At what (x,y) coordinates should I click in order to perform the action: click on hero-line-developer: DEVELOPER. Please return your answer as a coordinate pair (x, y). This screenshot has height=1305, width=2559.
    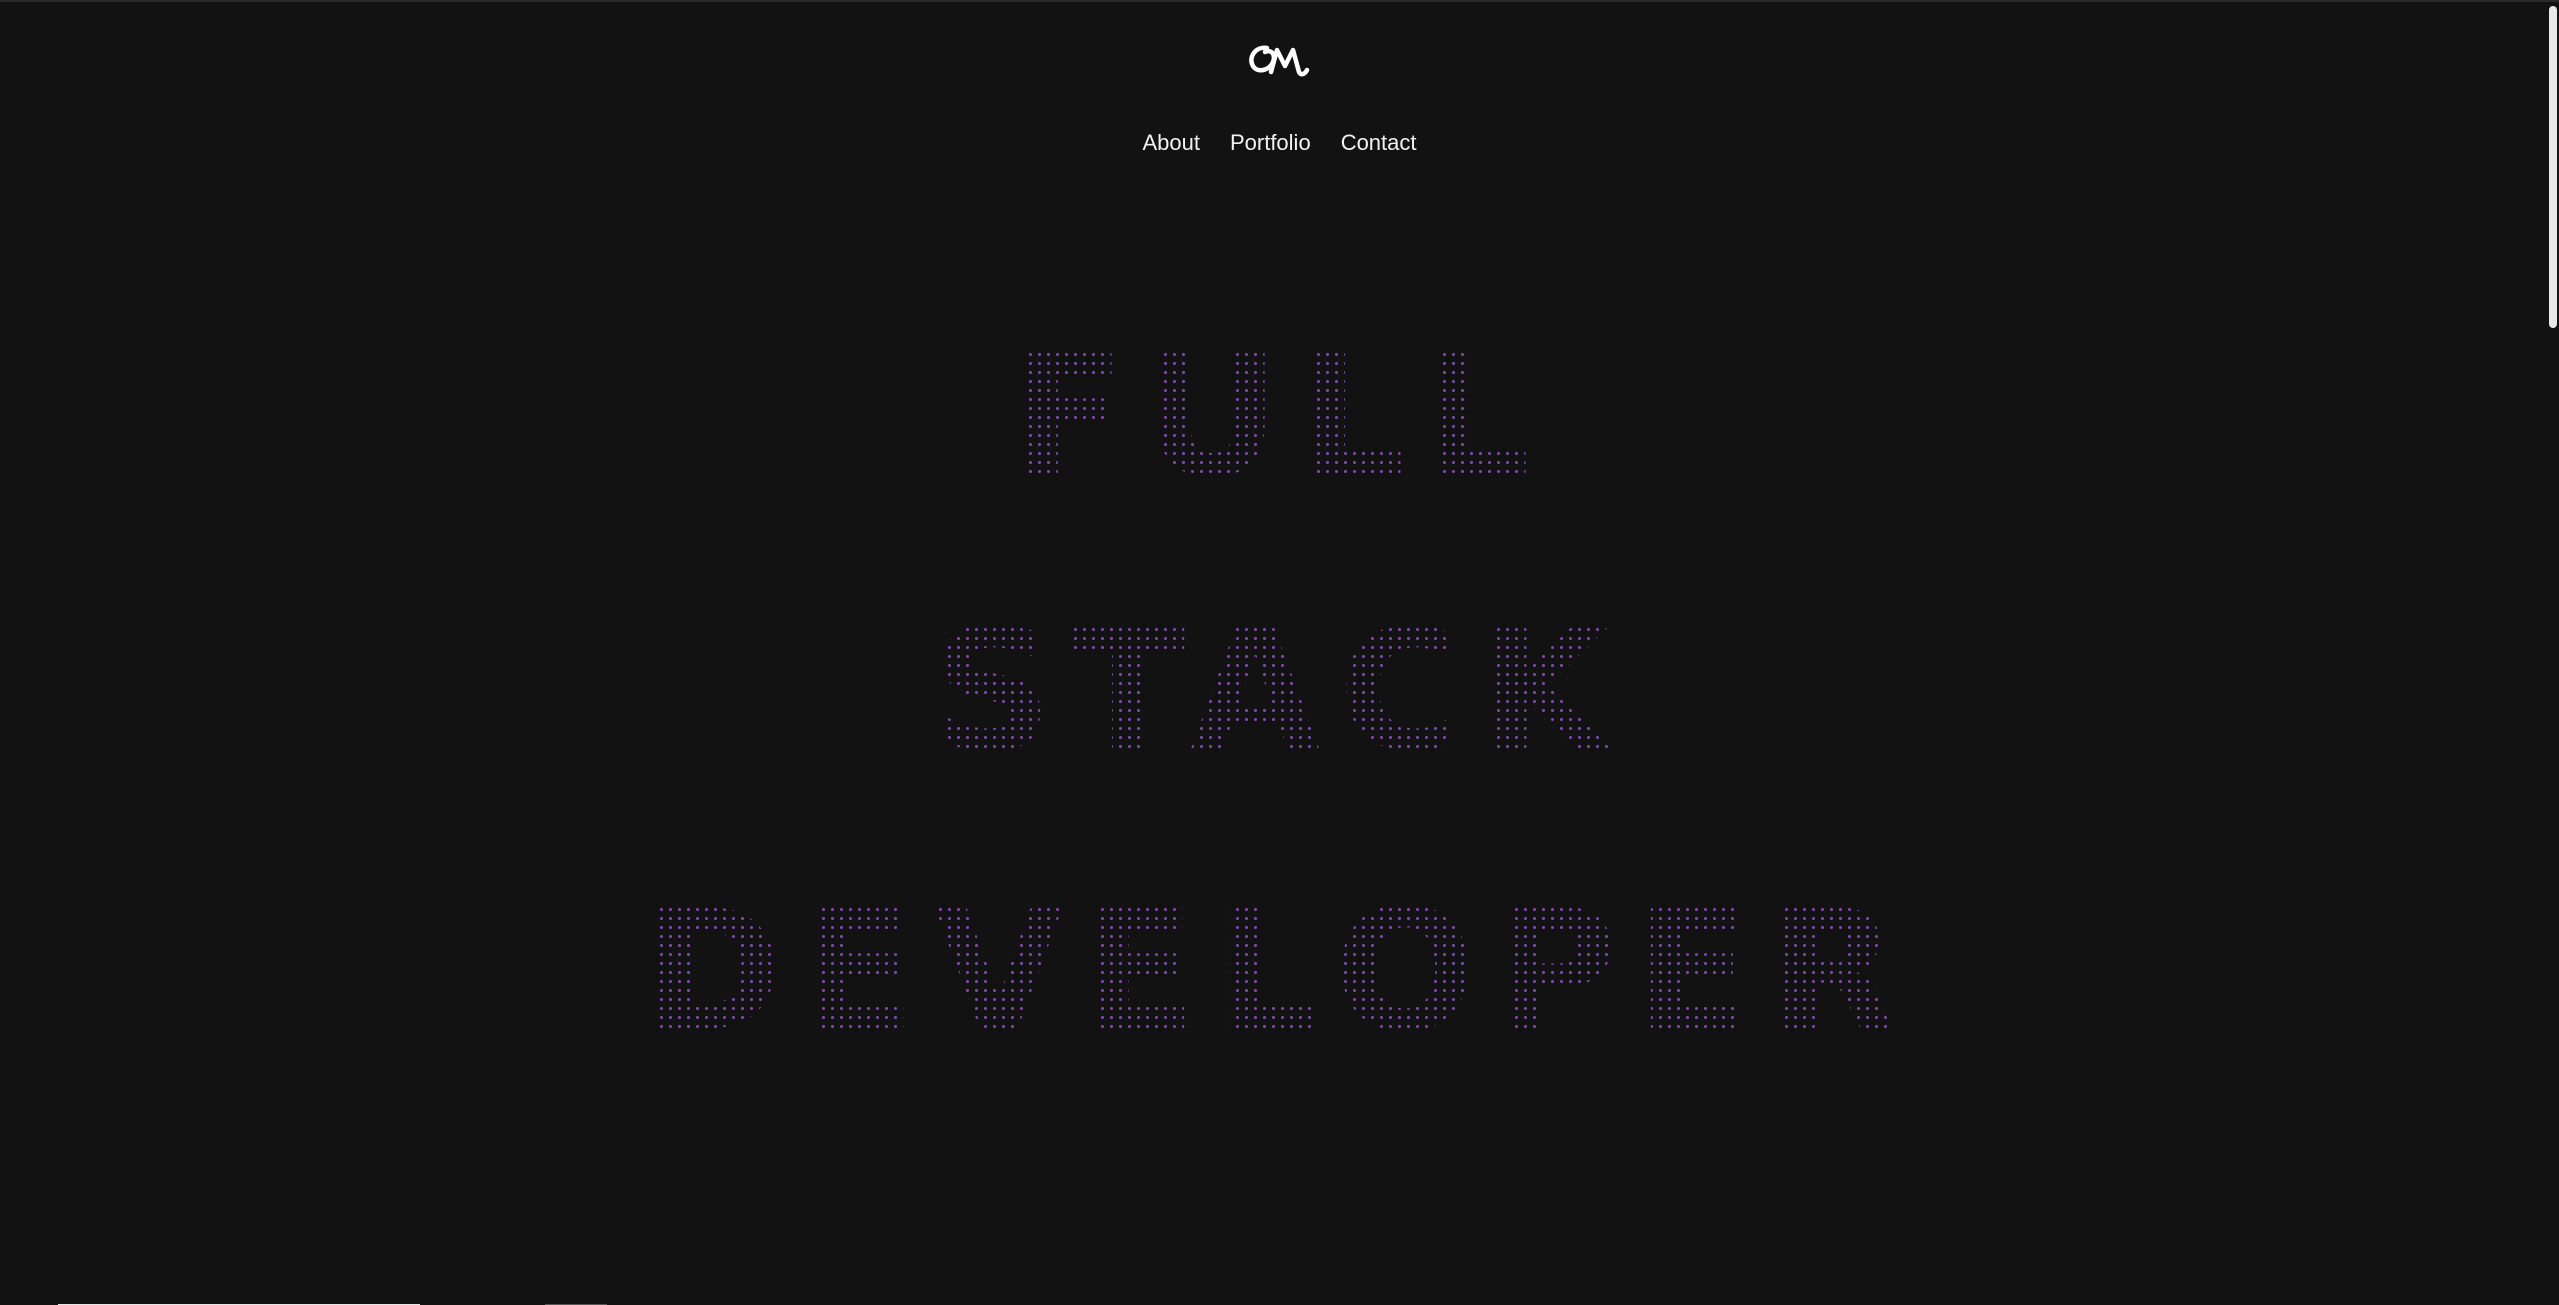
    Looking at the image, I should click on (1279, 971).